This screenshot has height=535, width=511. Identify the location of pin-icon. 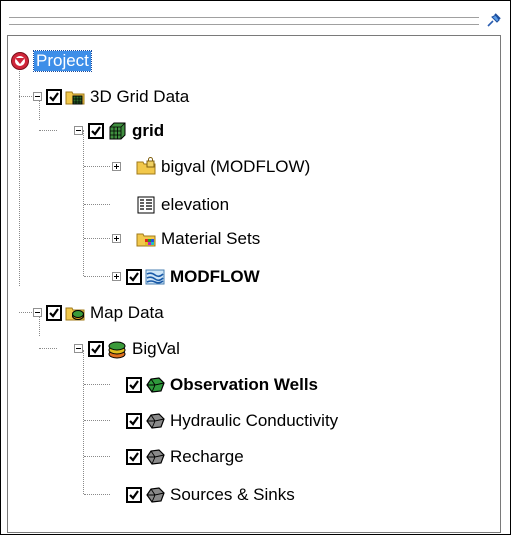
(494, 20).